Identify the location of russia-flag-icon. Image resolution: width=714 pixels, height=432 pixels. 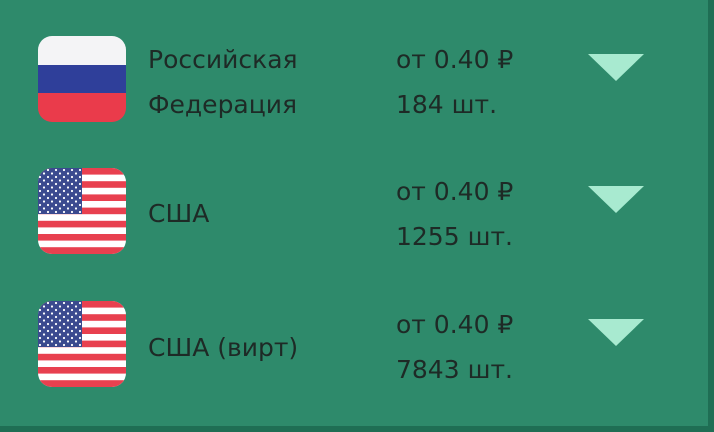
(82, 79).